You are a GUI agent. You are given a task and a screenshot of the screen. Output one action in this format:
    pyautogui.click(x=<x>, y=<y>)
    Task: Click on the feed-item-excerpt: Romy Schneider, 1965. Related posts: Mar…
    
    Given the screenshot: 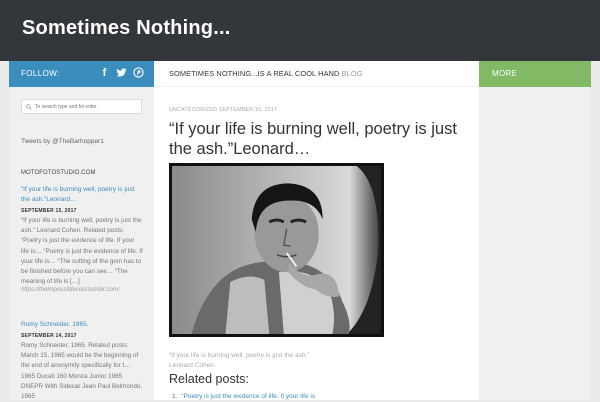 What is the action you would take?
    pyautogui.click(x=82, y=371)
    